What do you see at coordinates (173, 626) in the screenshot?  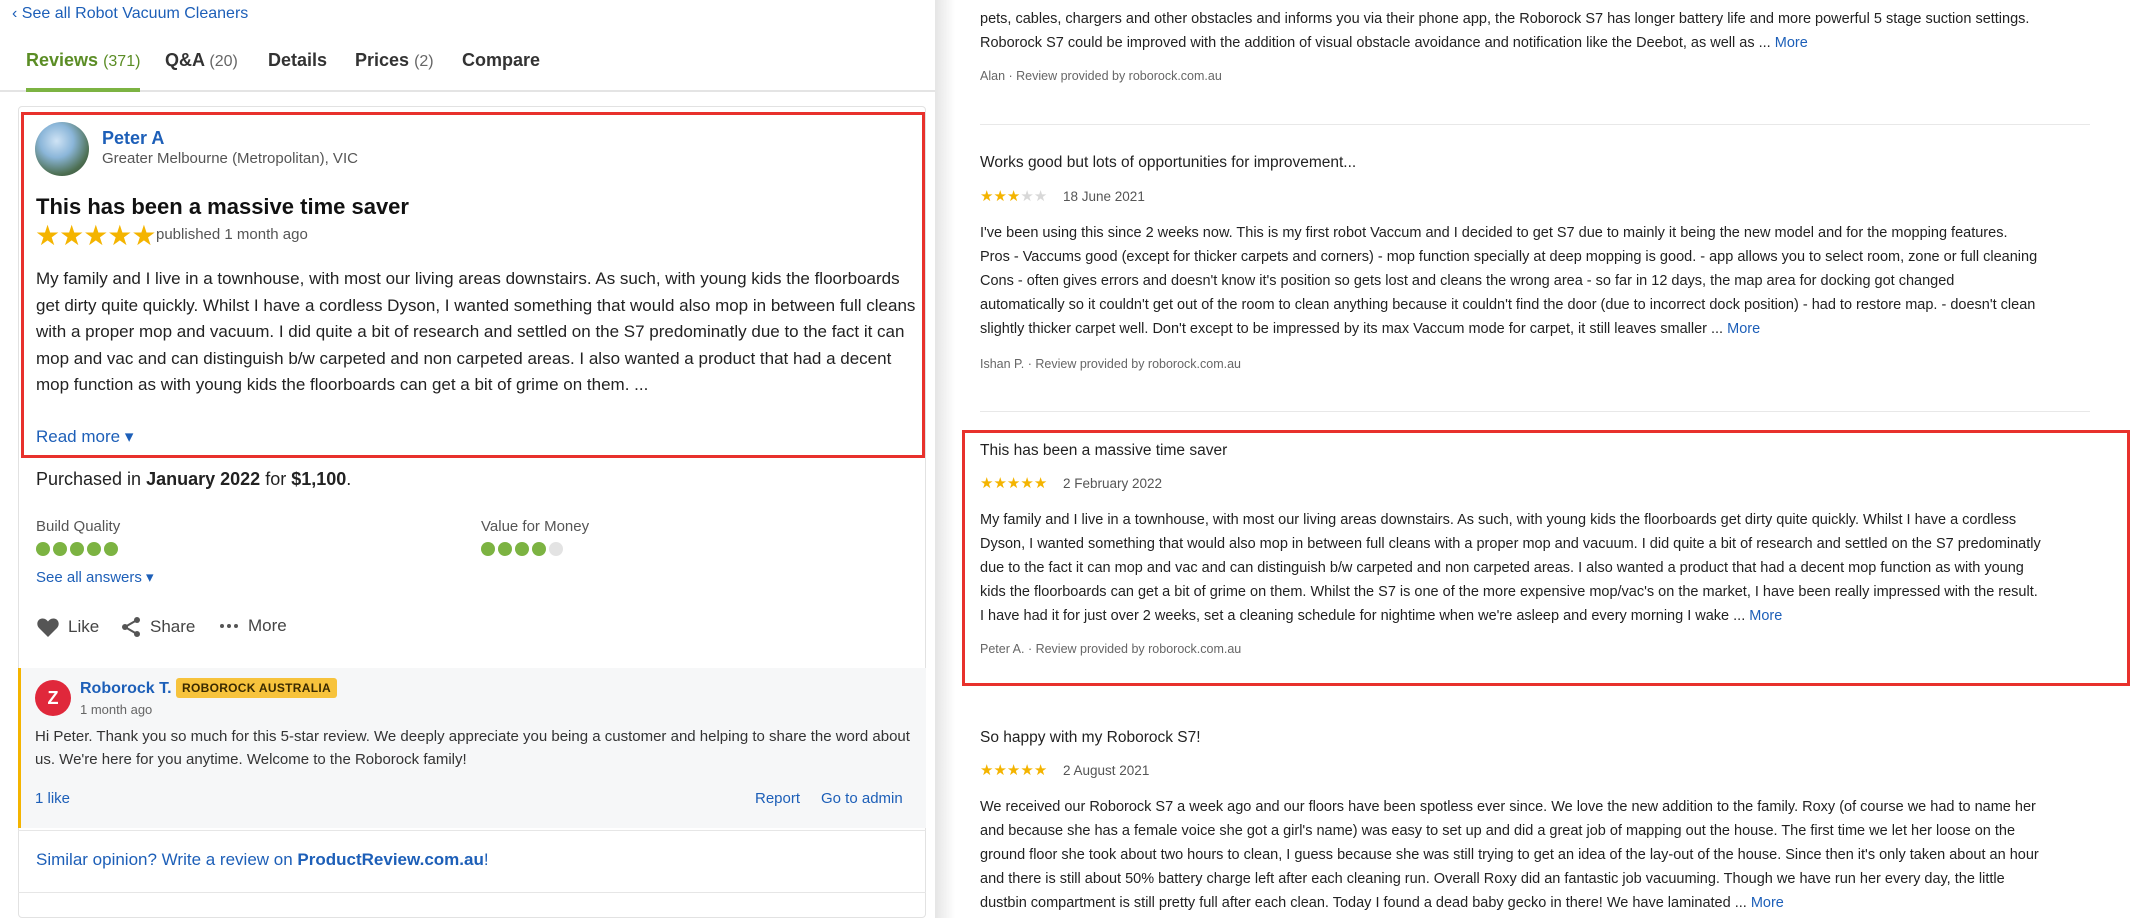 I see `share-label: Share` at bounding box center [173, 626].